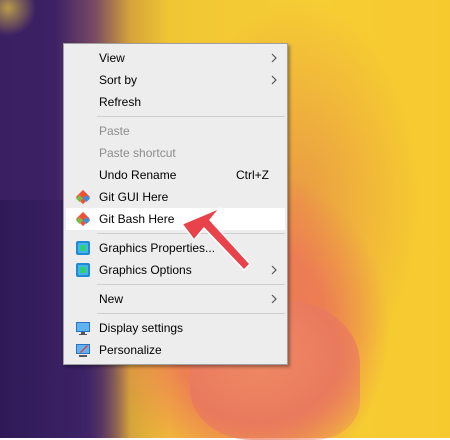 The height and width of the screenshot is (440, 450). I want to click on menu-item-label: Paste, so click(114, 131).